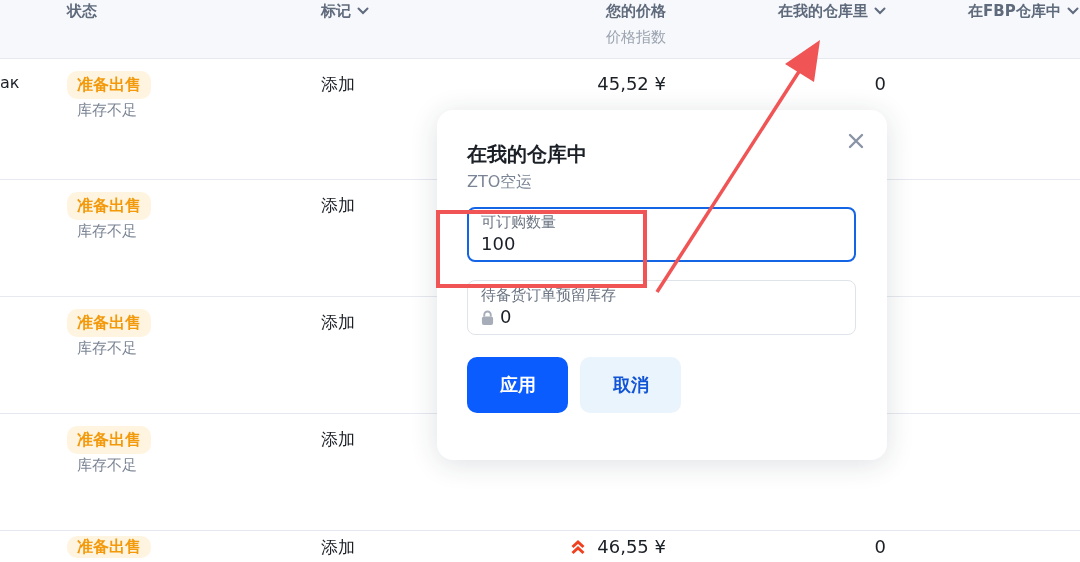  I want to click on column-header: 状态, so click(194, 11).